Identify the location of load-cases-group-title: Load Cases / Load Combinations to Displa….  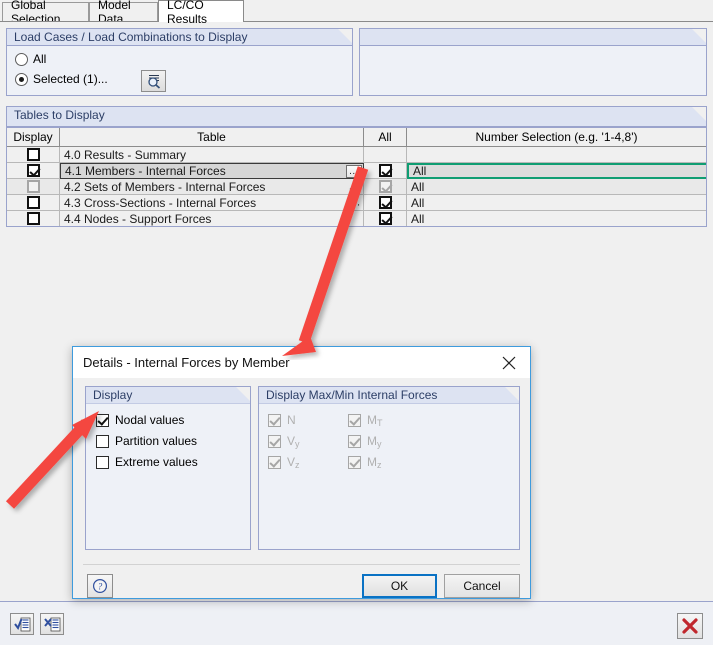
(131, 37).